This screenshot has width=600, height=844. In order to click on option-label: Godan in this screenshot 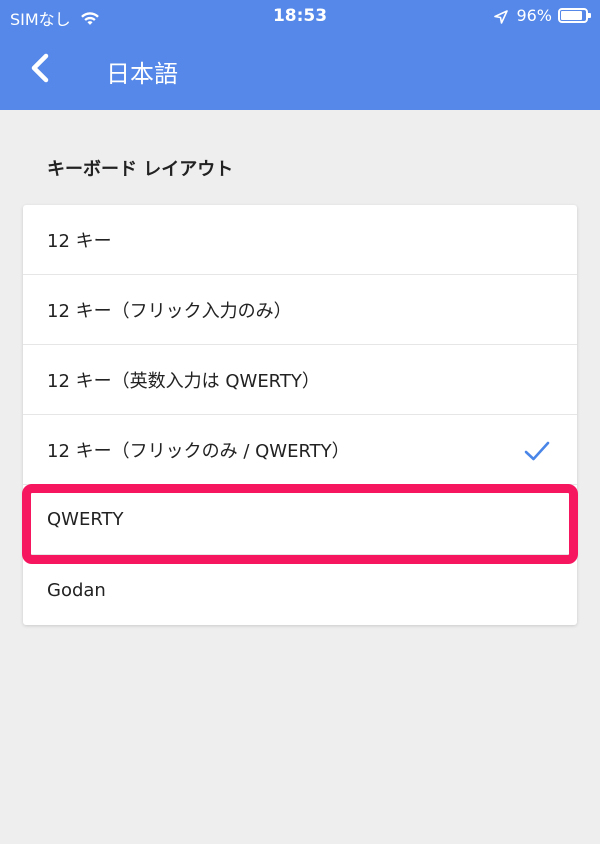, I will do `click(76, 590)`.